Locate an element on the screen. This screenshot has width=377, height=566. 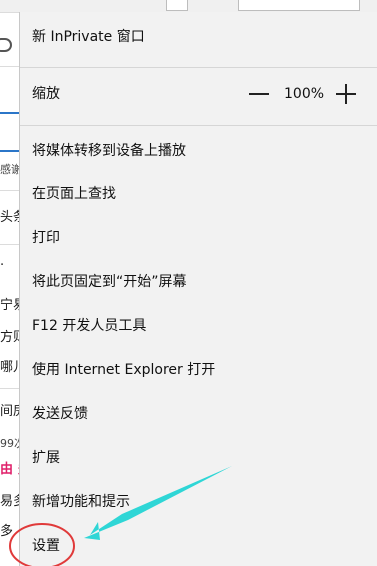
bg-text-fragment: 多 is located at coordinates (7, 531).